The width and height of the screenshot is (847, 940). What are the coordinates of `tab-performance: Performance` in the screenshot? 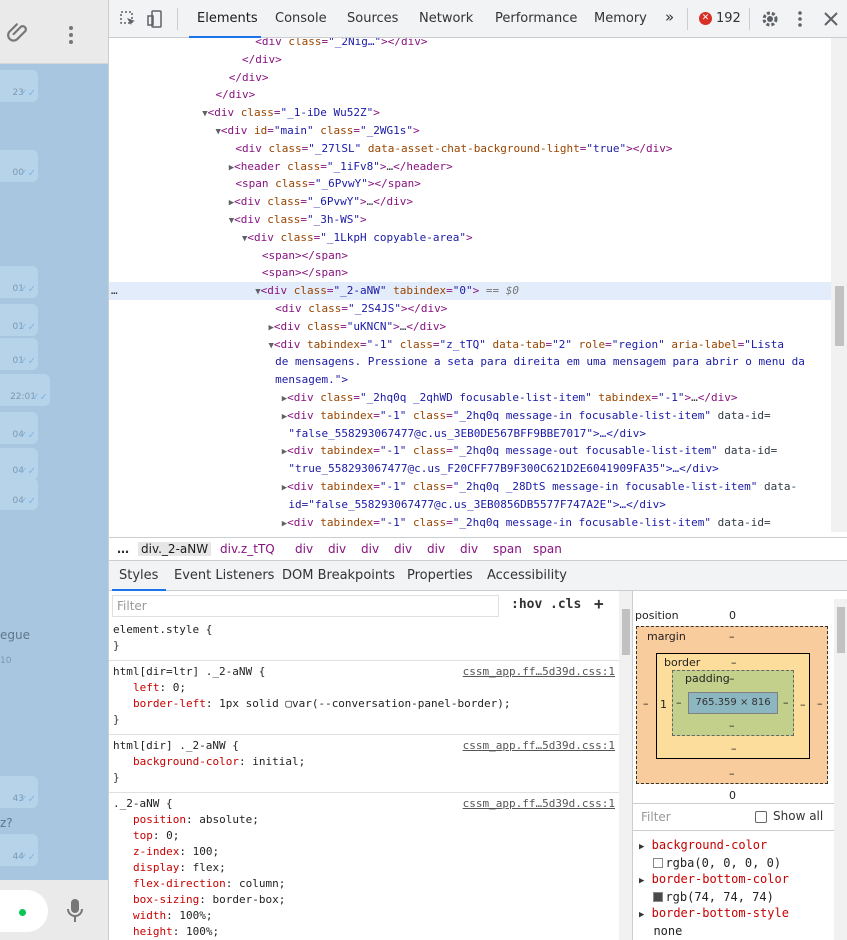 It's located at (536, 18).